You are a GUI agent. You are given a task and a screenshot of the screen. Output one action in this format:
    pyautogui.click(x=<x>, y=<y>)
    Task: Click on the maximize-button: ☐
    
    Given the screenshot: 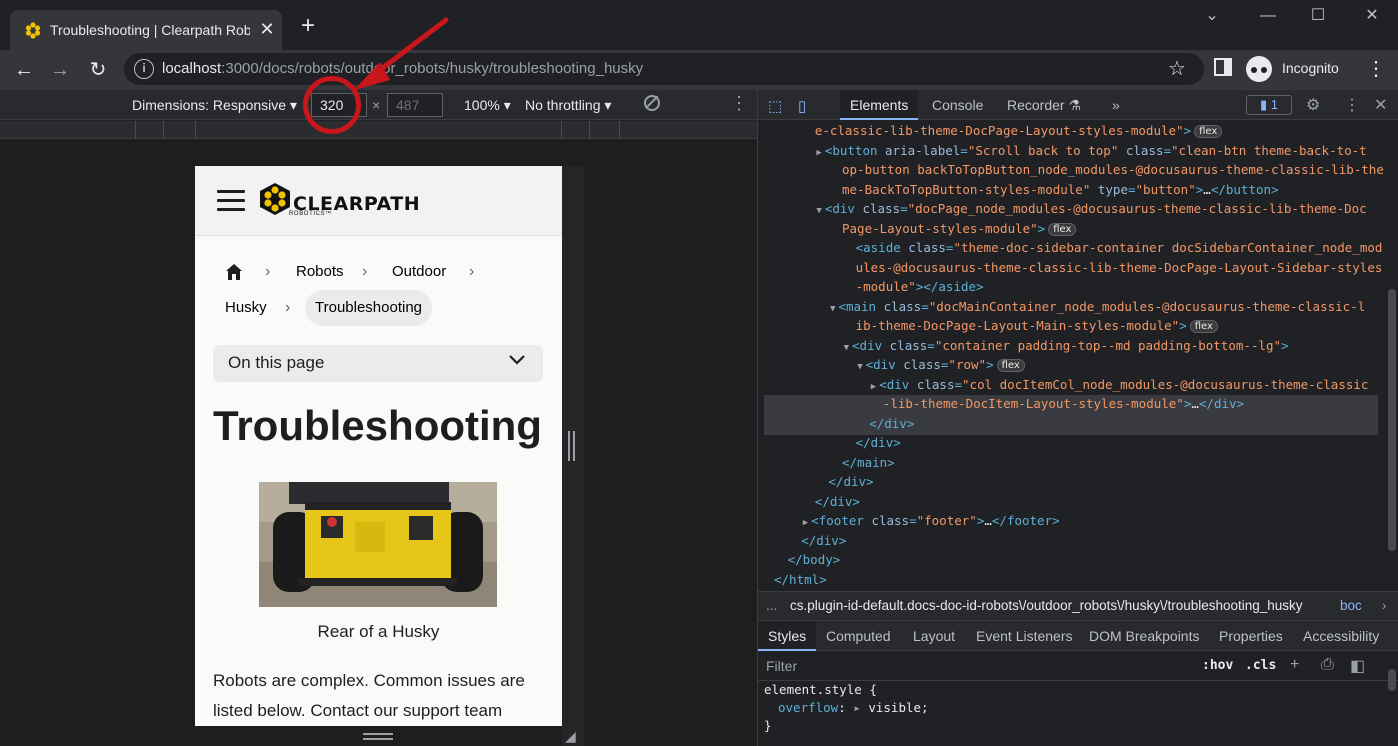 What is the action you would take?
    pyautogui.click(x=1318, y=16)
    